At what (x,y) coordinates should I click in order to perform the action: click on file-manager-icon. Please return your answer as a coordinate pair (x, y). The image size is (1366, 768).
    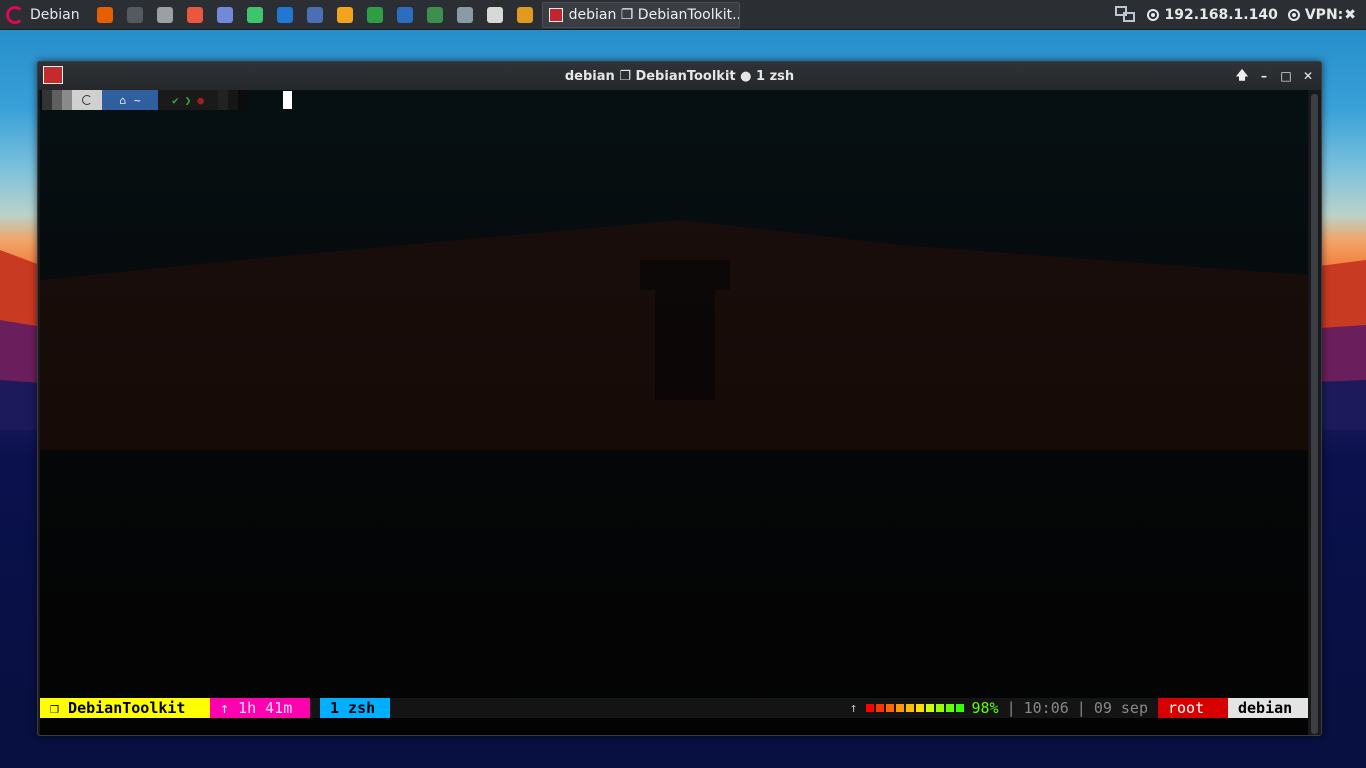
    Looking at the image, I should click on (164, 14).